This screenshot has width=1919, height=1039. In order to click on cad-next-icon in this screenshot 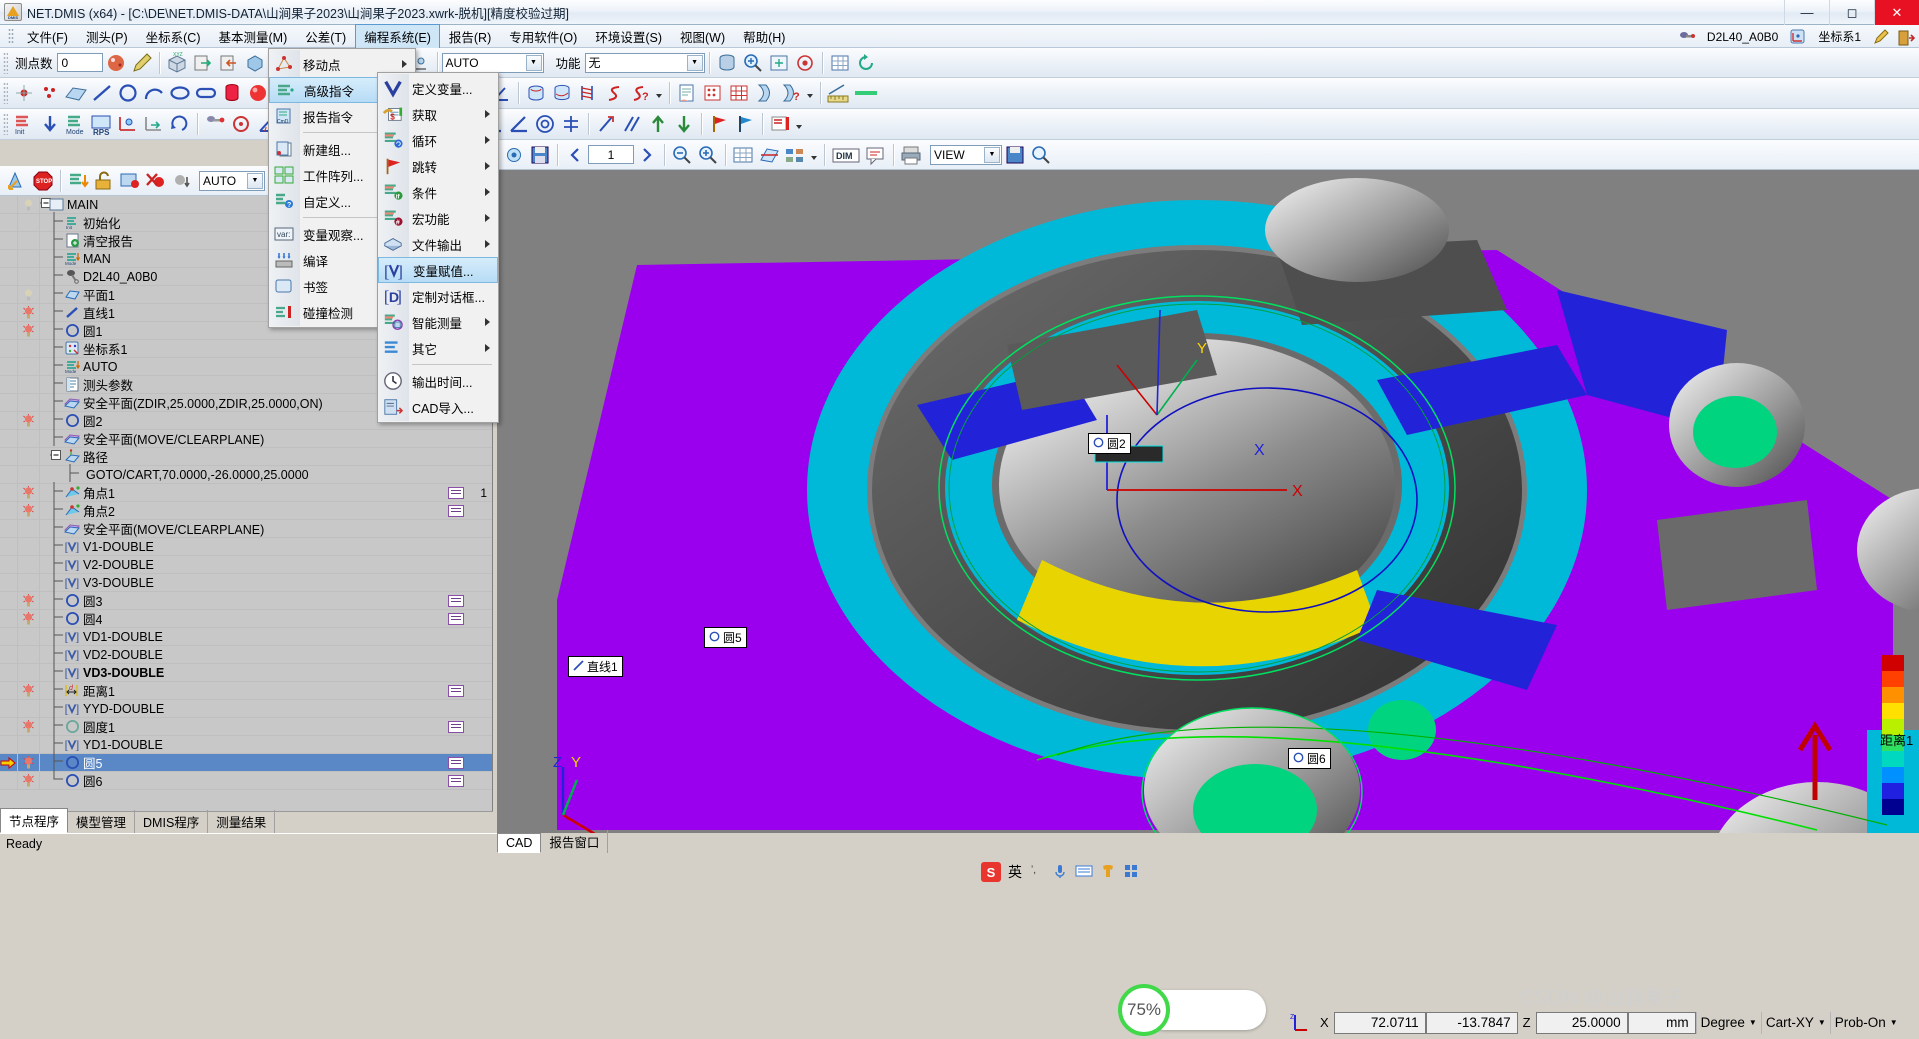, I will do `click(647, 155)`.